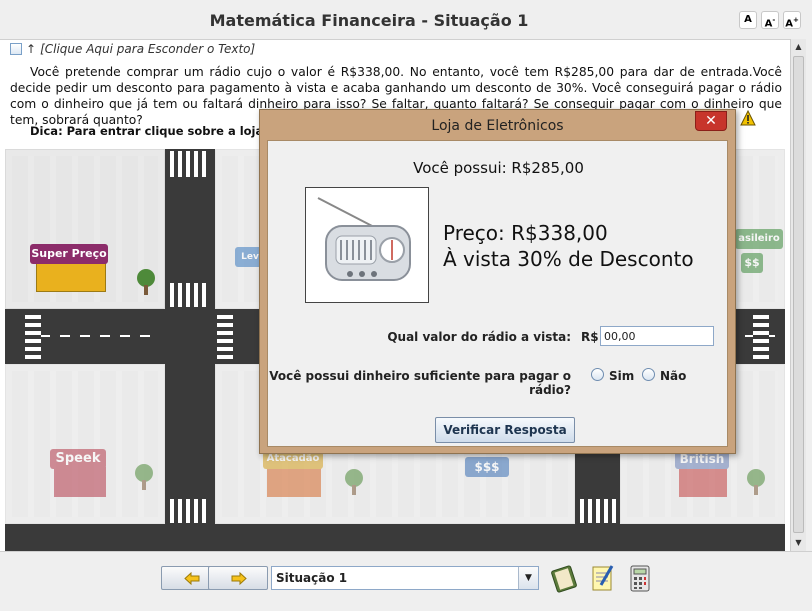 This screenshot has width=812, height=611. What do you see at coordinates (748, 20) in the screenshot?
I see `font-reset-button: A` at bounding box center [748, 20].